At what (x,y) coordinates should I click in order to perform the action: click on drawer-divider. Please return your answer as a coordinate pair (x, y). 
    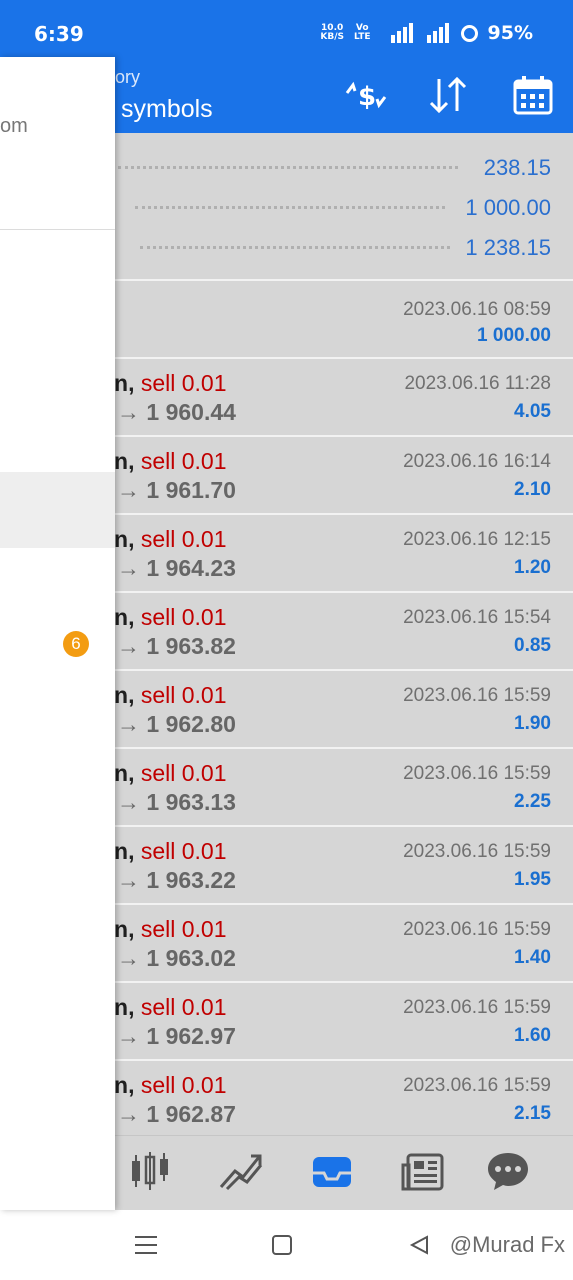
    Looking at the image, I should click on (57, 229).